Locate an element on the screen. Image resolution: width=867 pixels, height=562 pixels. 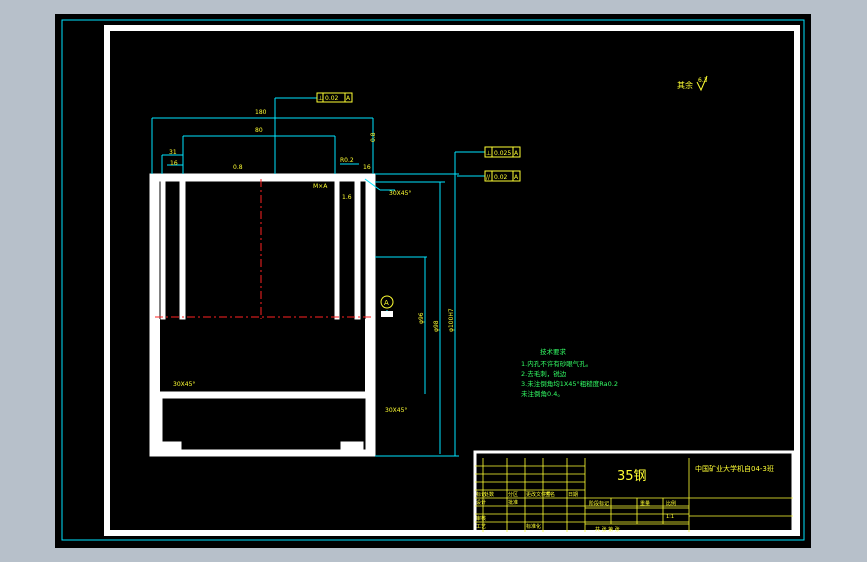
tb-stage-2: 比例 is located at coordinates (671, 503).